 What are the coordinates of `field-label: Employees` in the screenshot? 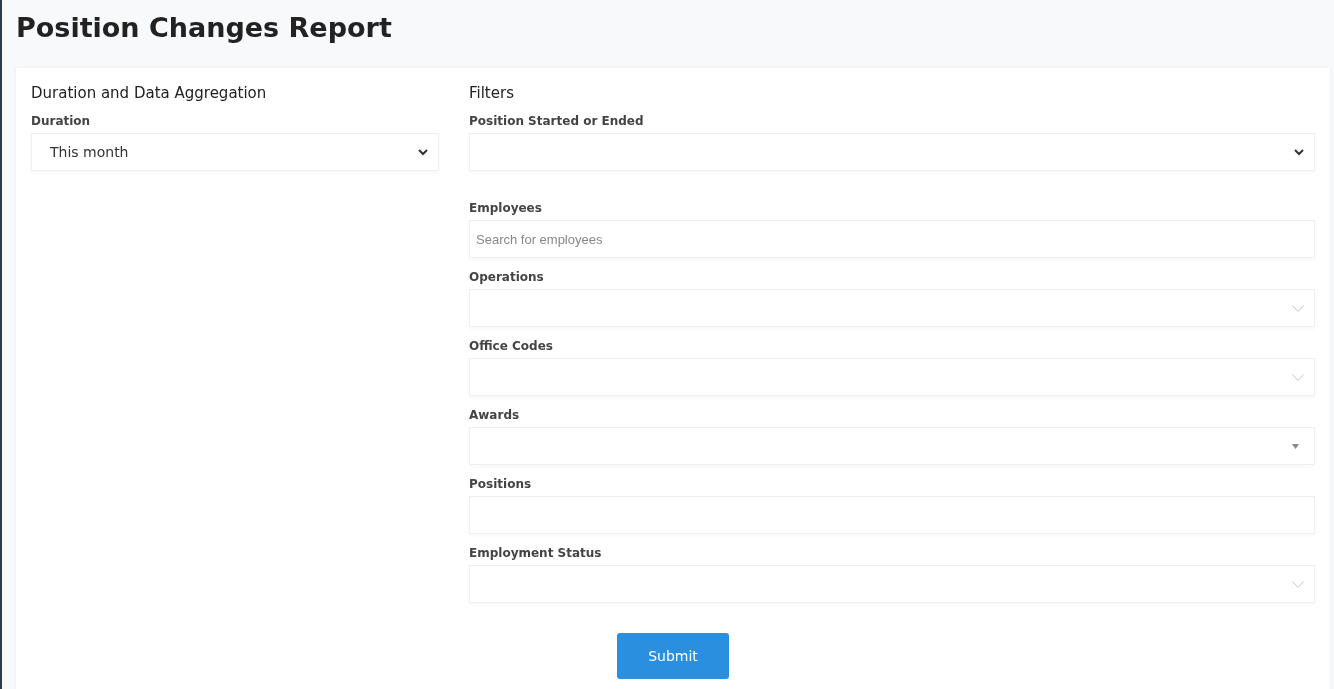 It's located at (506, 208).